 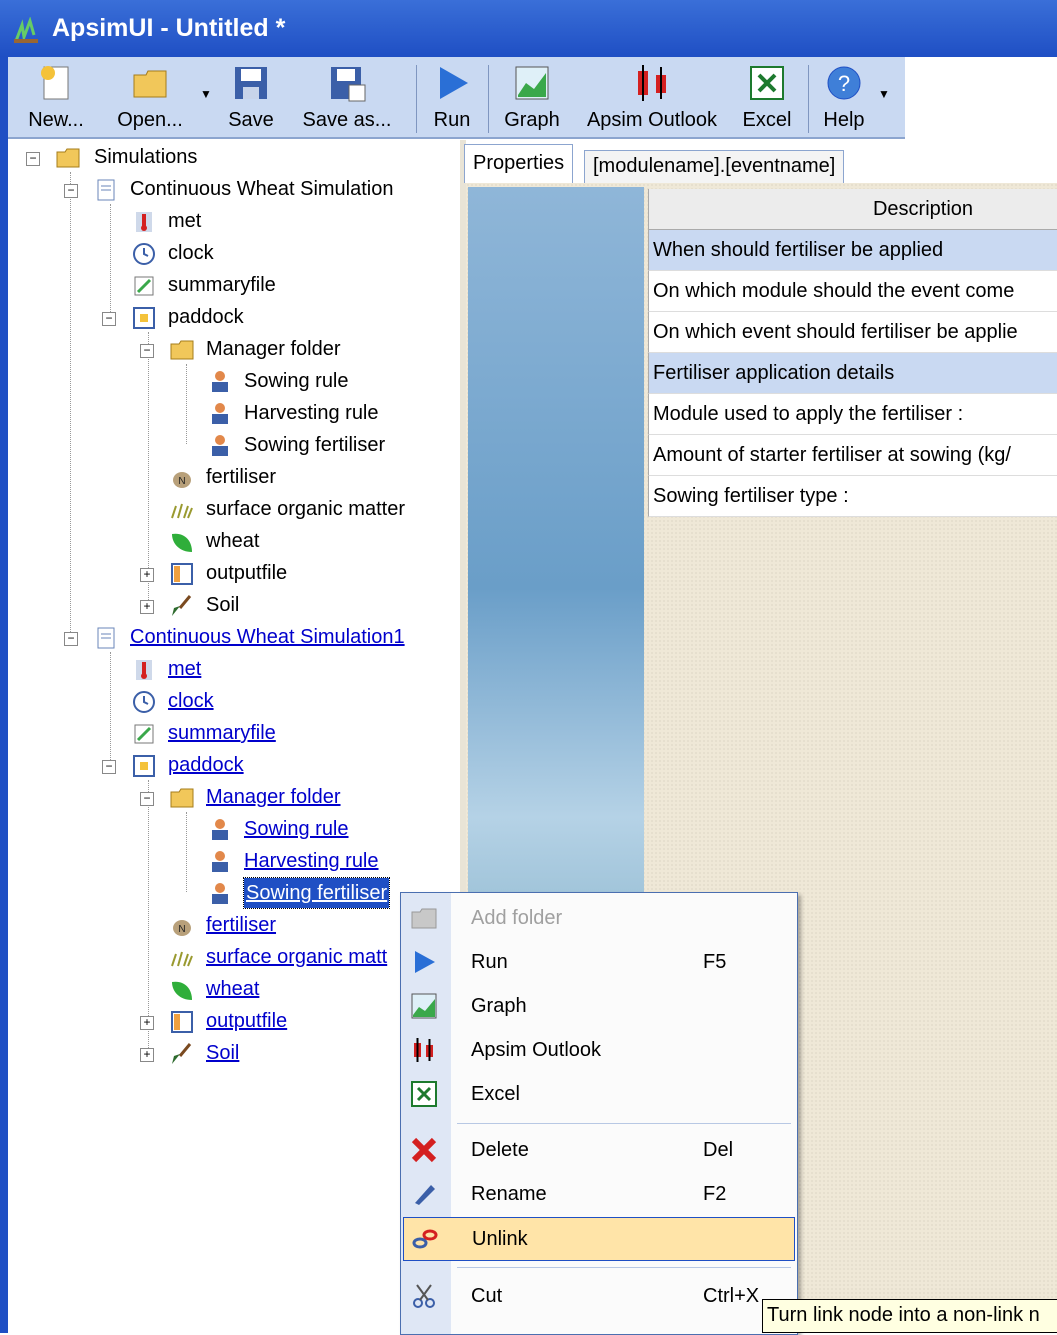 I want to click on grid-row: On which module should the event come, so click(x=852, y=291).